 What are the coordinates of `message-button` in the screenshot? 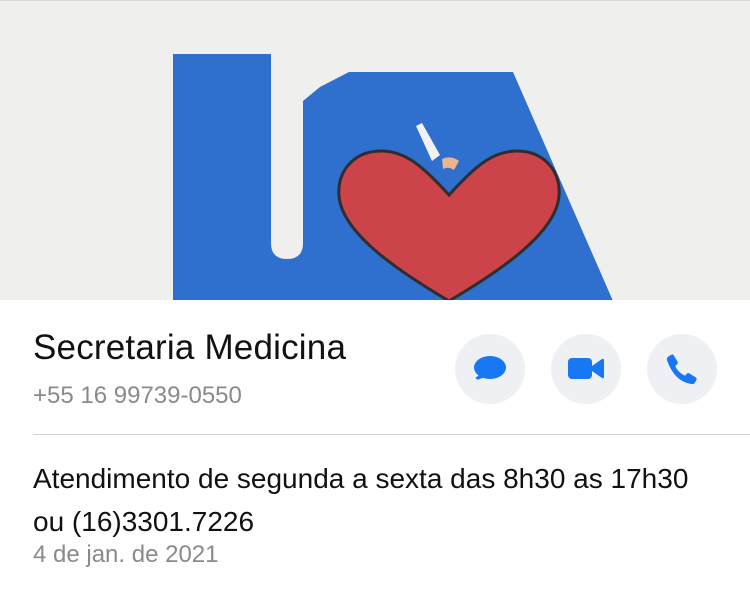 It's located at (490, 369).